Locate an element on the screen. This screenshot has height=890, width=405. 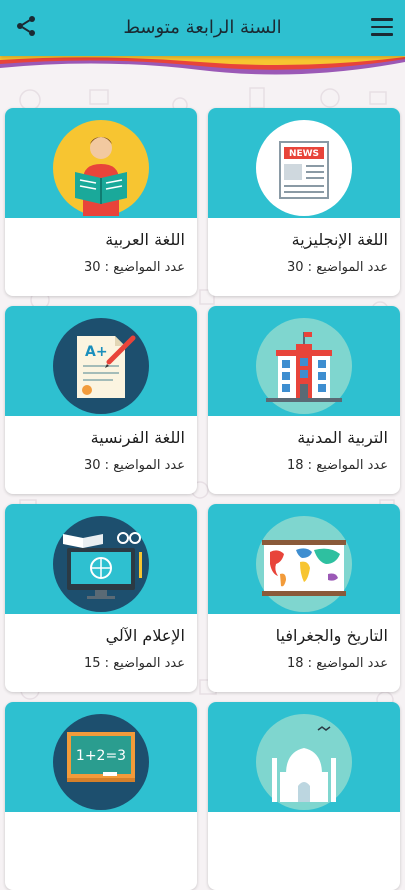
subject-name: التربية المدنية is located at coordinates (342, 437).